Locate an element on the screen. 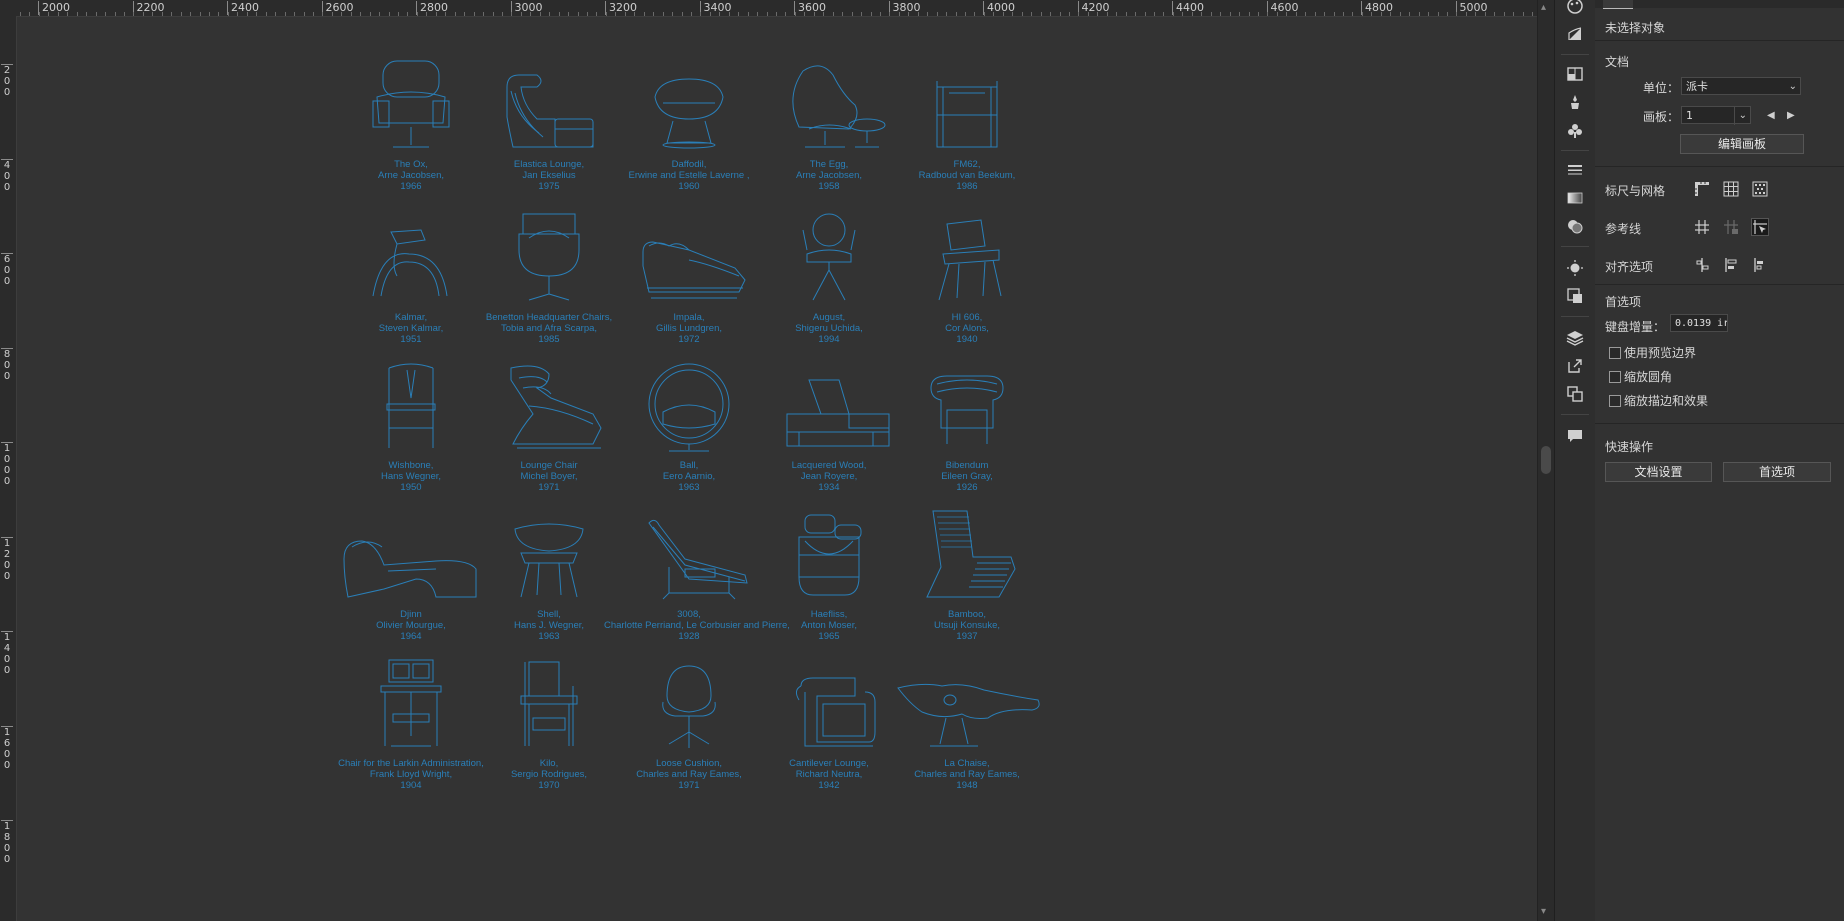  transparency-icon is located at coordinates (1575, 226).